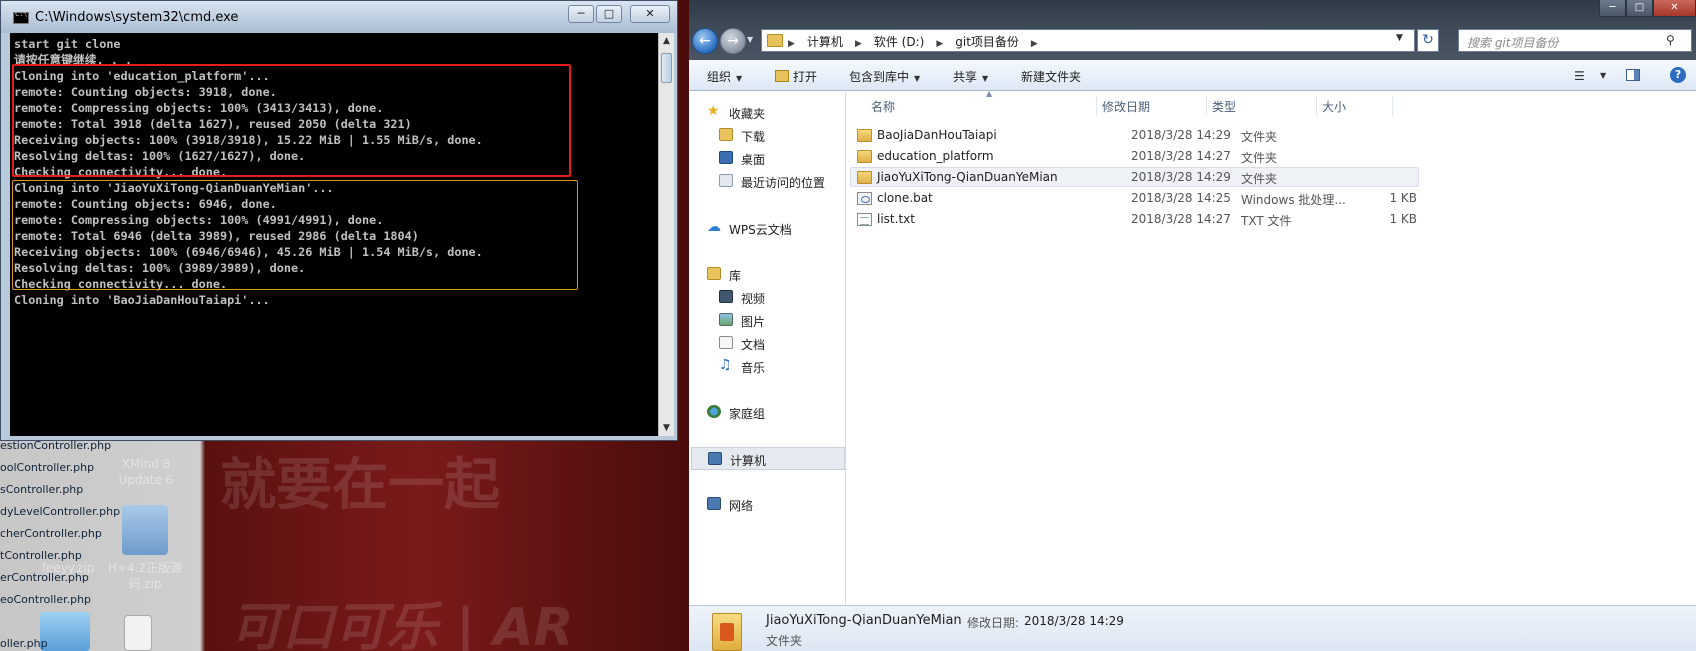 This screenshot has height=651, width=1696. I want to click on new-folder-button: 新建文件夹, so click(1051, 76).